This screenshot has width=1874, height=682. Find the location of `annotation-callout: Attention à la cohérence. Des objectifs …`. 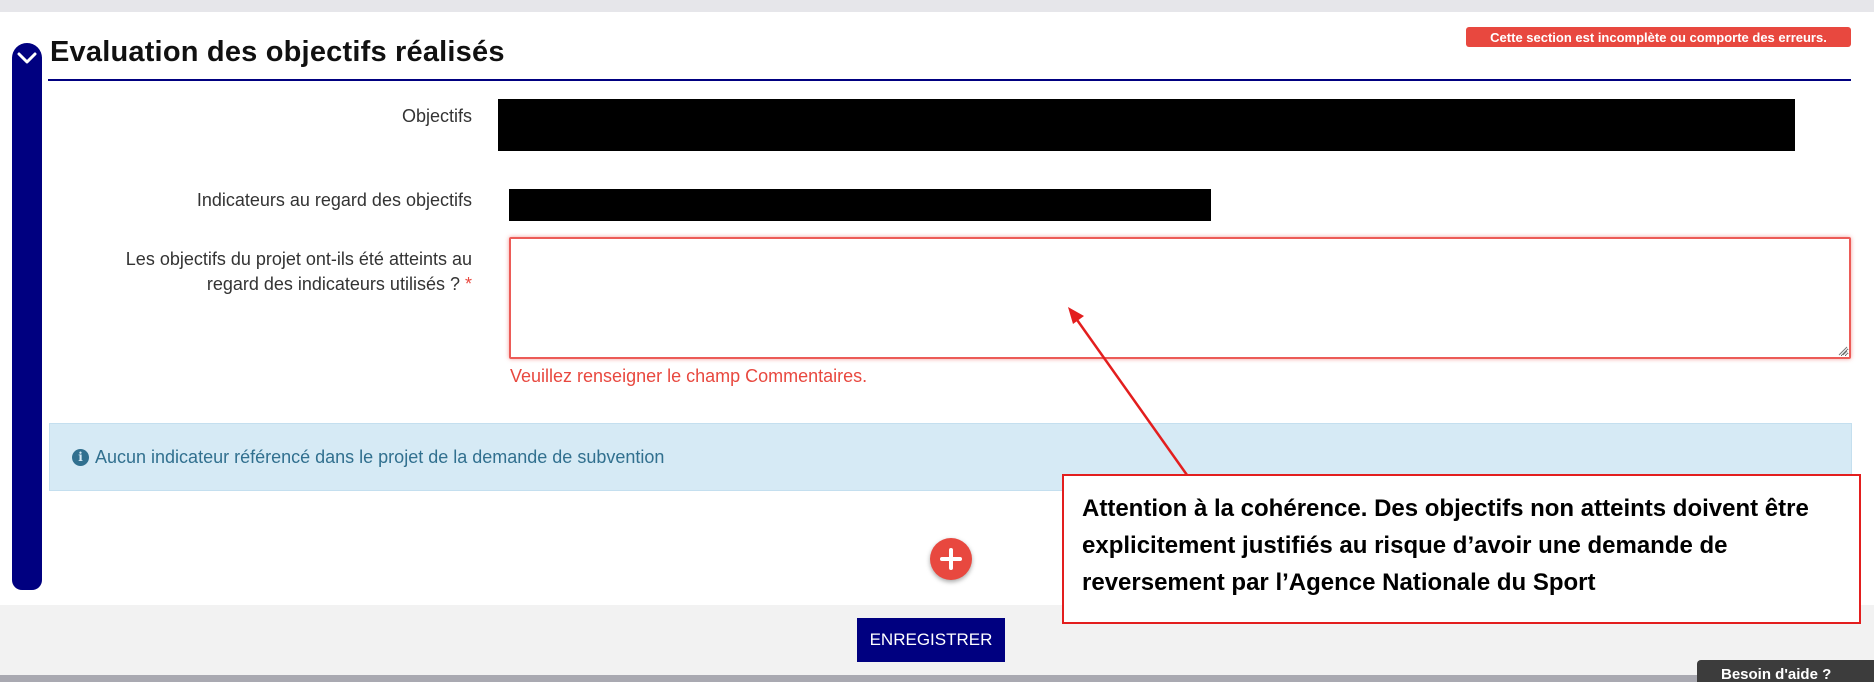

annotation-callout: Attention à la cohérence. Des objectifs … is located at coordinates (1461, 549).